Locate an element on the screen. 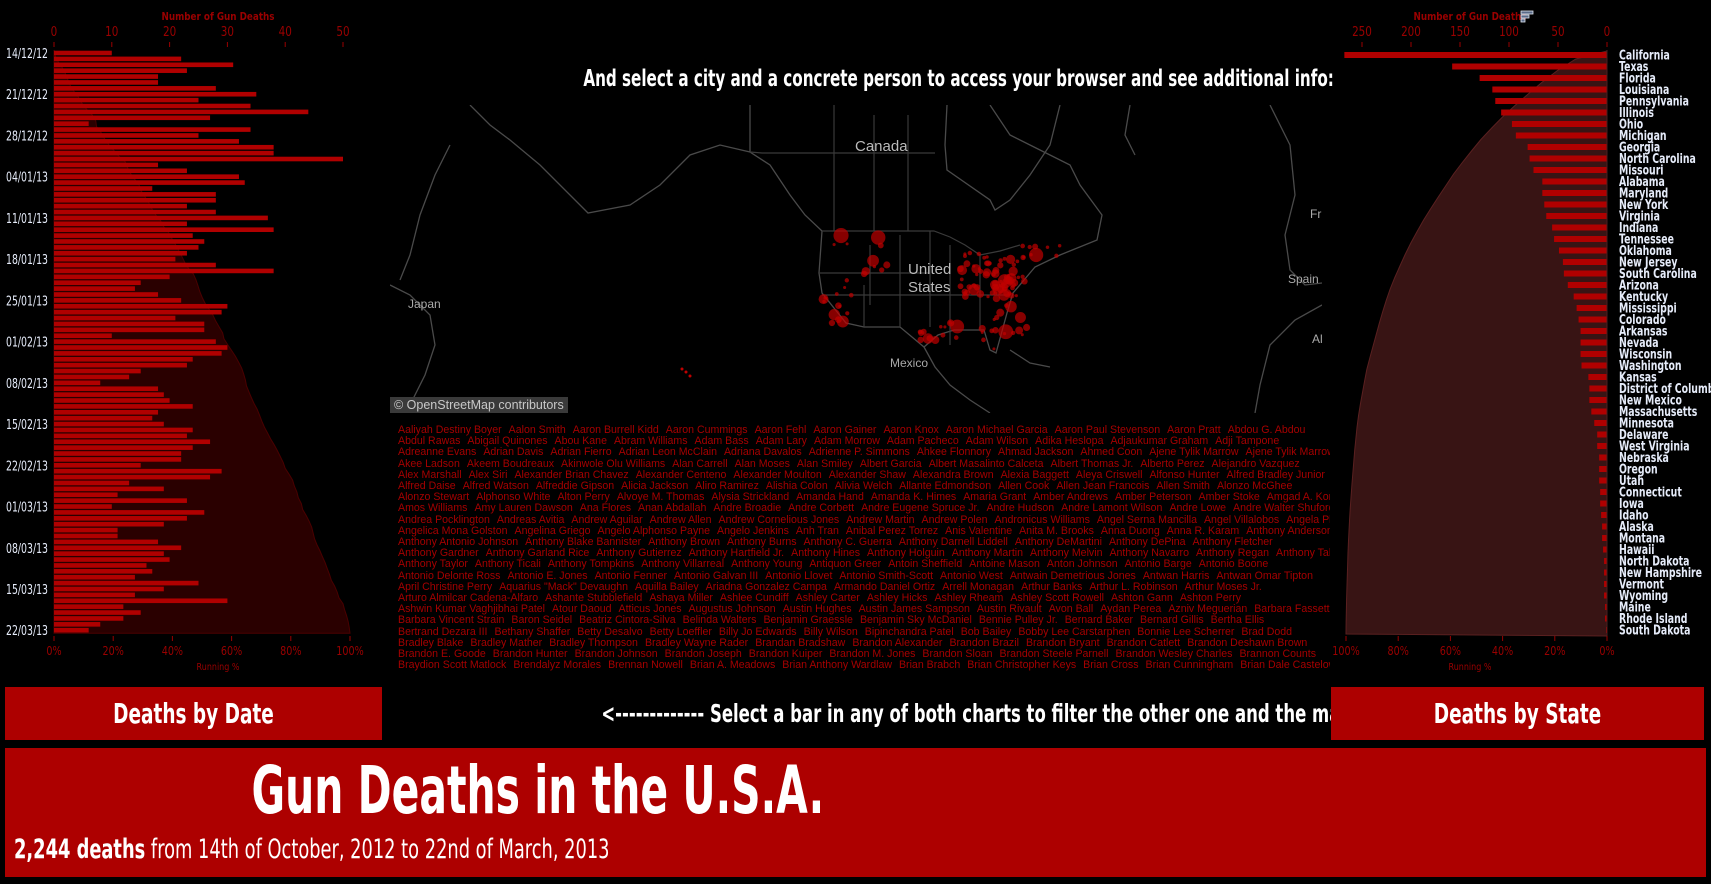 This screenshot has height=884, width=1711. victim-name: Baron Seidel is located at coordinates (541, 620).